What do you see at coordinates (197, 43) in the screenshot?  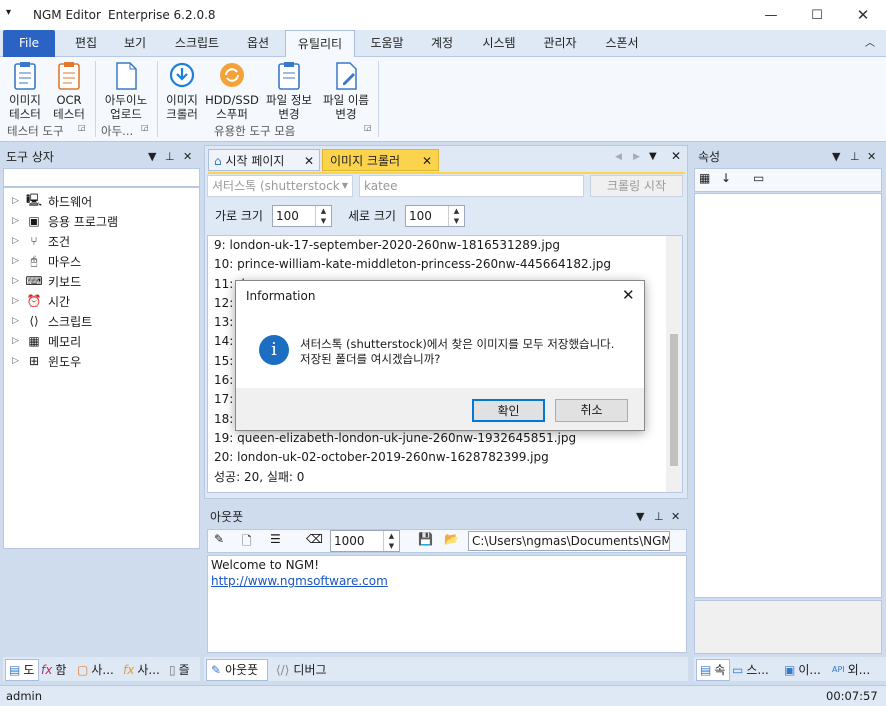 I see `menu-script: 스크립트` at bounding box center [197, 43].